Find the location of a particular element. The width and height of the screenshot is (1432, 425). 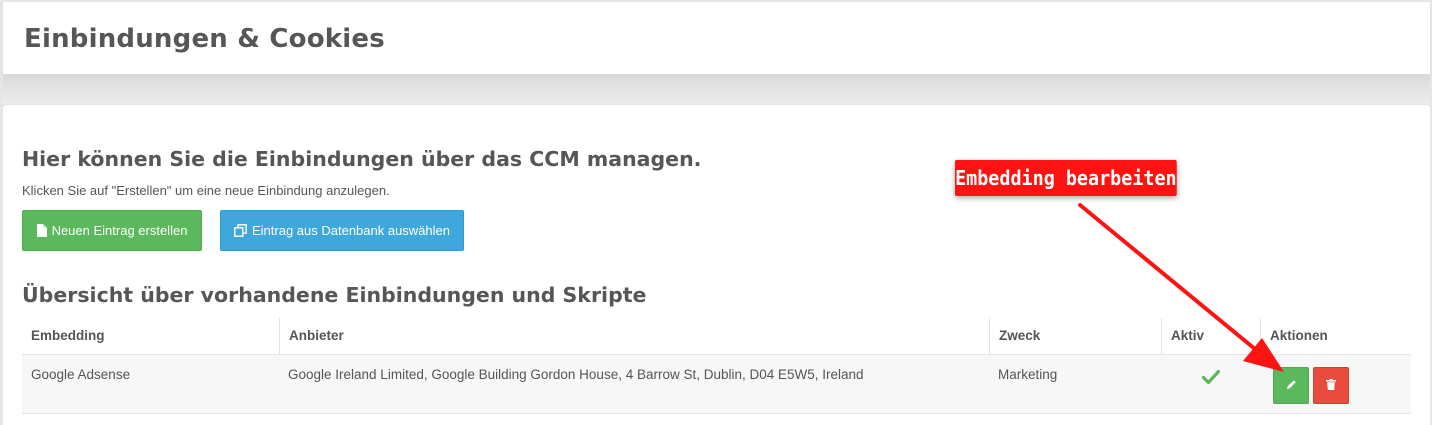

header-shadow-band is located at coordinates (716, 89).